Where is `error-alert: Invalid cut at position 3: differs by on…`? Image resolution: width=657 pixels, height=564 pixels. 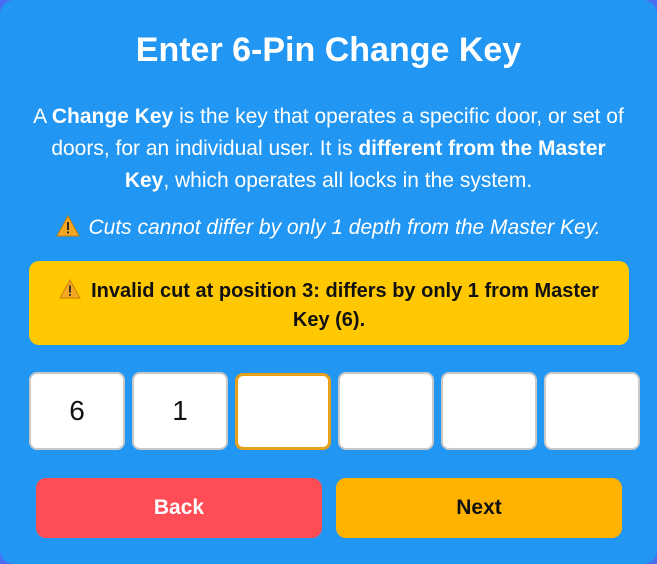 error-alert: Invalid cut at position 3: differs by on… is located at coordinates (329, 303).